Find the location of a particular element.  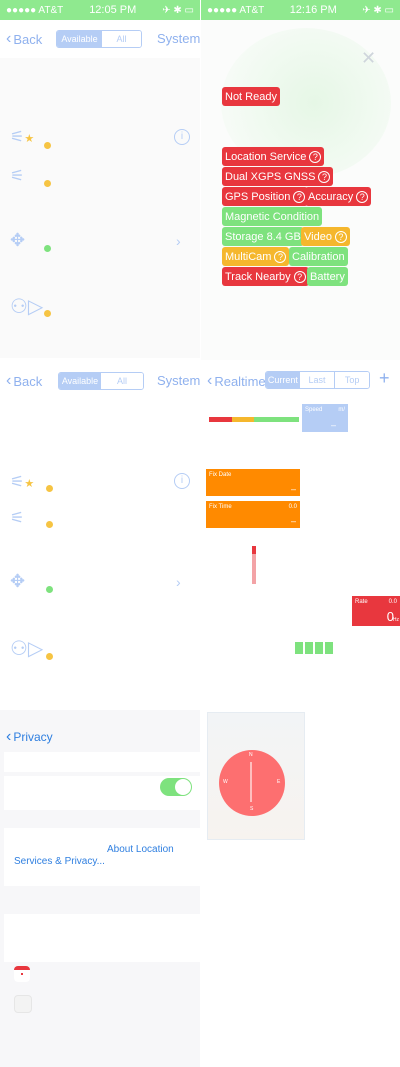

app-list-row is located at coordinates (102, 938).